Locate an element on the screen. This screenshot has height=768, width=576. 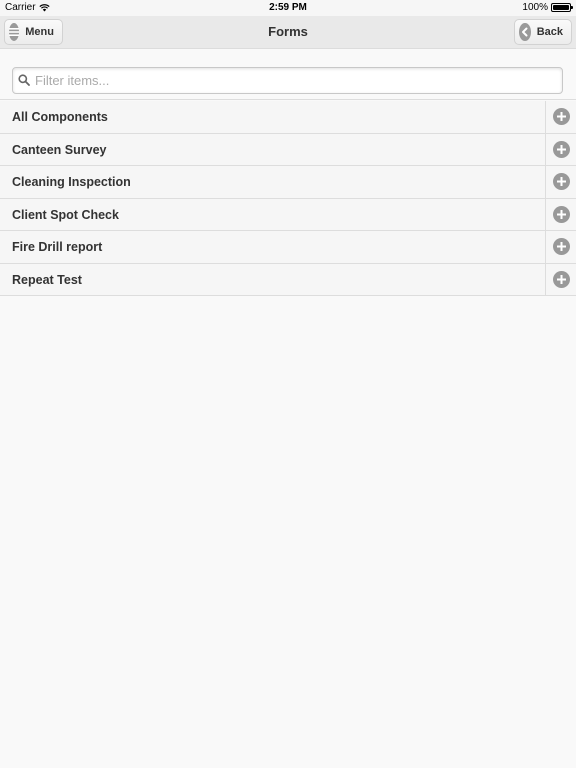
list-item: Canteen Survey is located at coordinates (288, 149).